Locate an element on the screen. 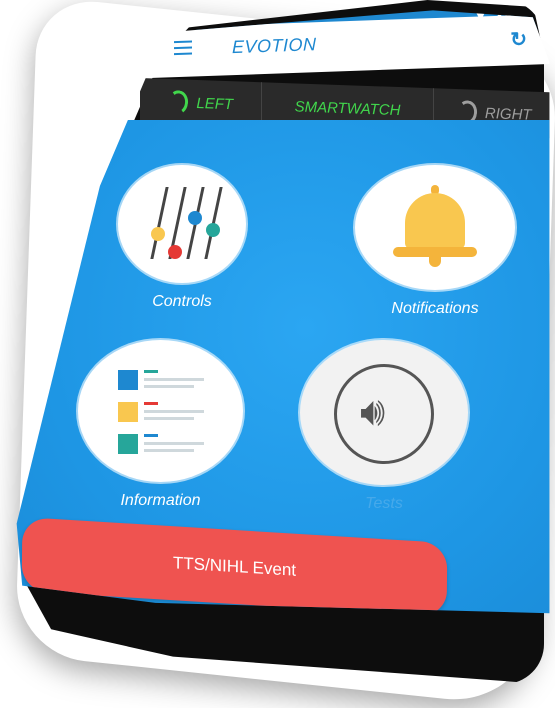 The width and height of the screenshot is (555, 708). list-icon is located at coordinates (160, 411).